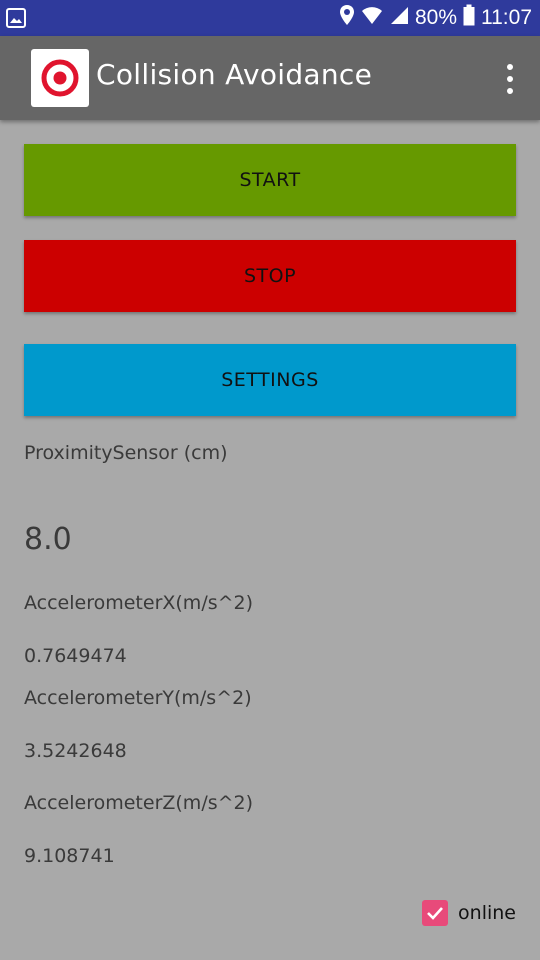 This screenshot has height=960, width=540. Describe the element at coordinates (139, 803) in the screenshot. I see `accelerometer-z-label: AccelerometerZ(m/s^2)` at that location.